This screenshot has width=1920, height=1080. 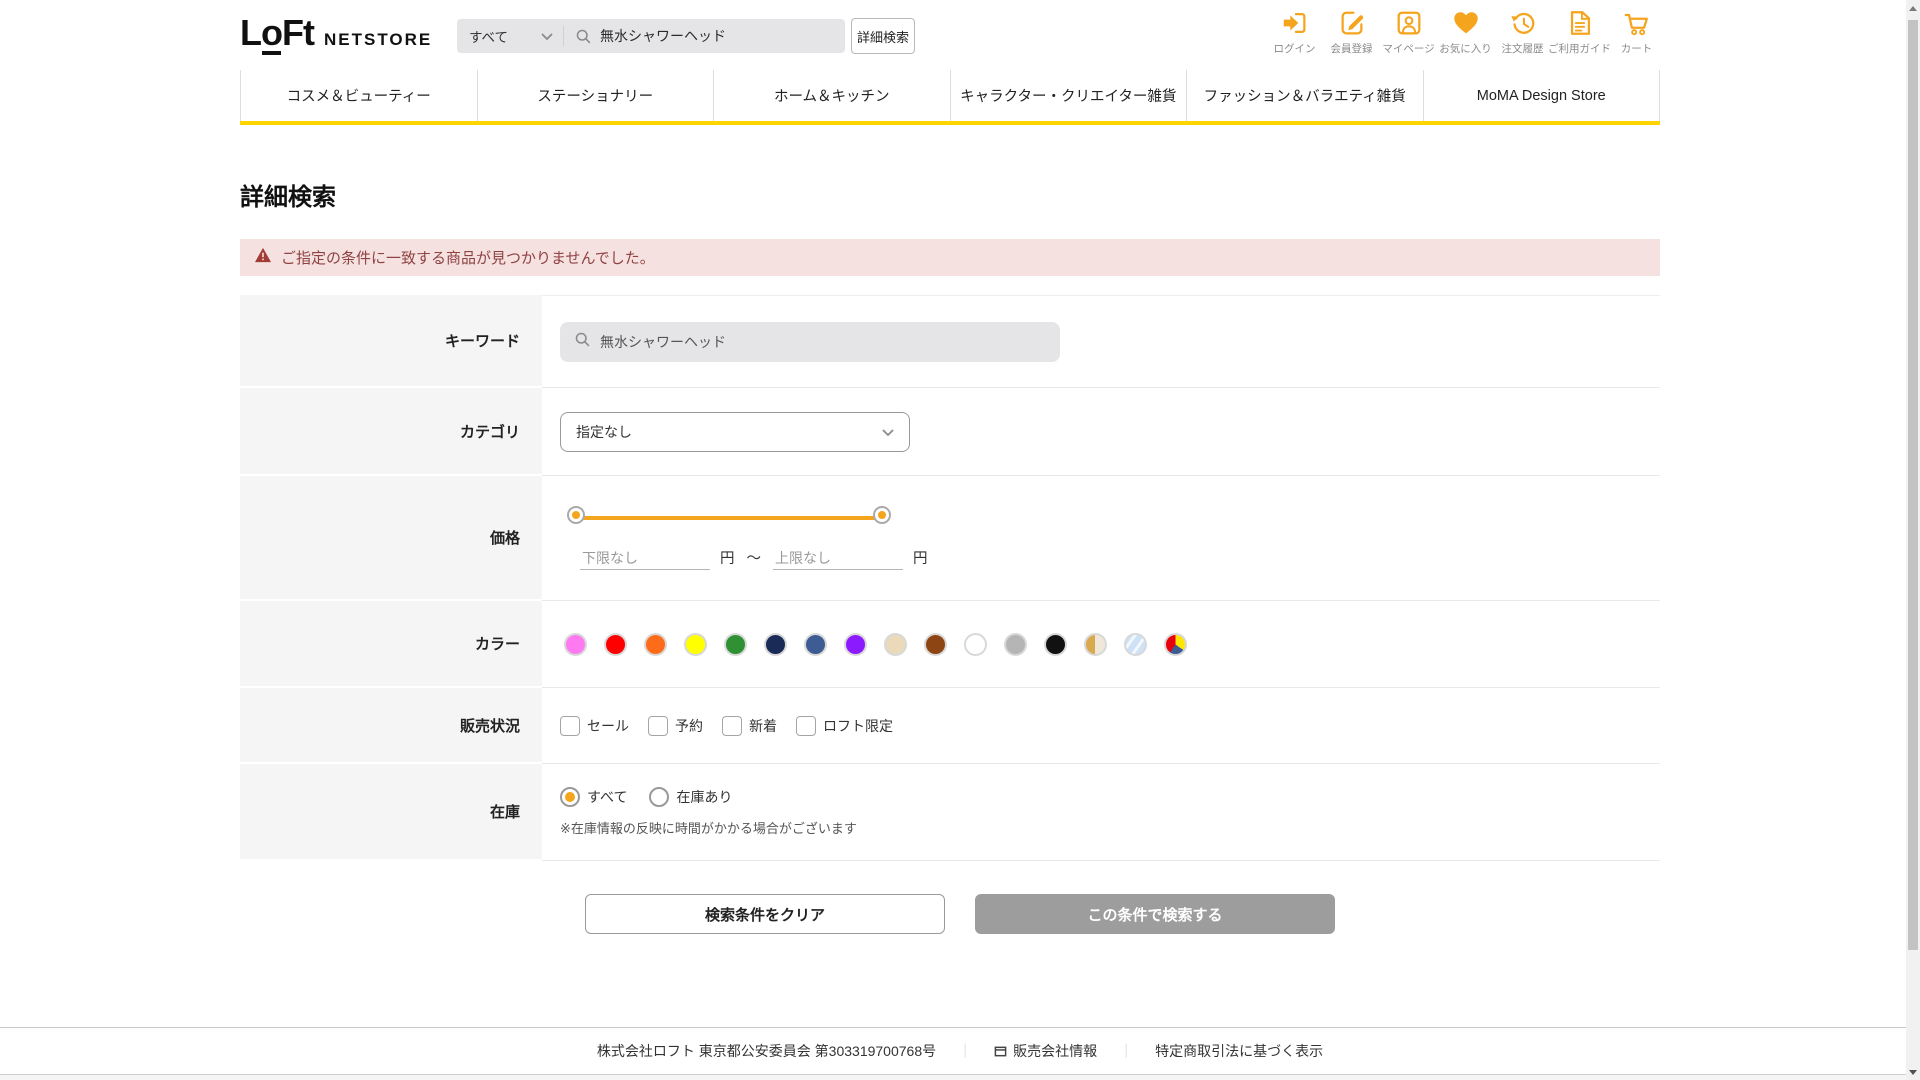 I want to click on quicklink-mypage: マイページ, so click(x=1408, y=32).